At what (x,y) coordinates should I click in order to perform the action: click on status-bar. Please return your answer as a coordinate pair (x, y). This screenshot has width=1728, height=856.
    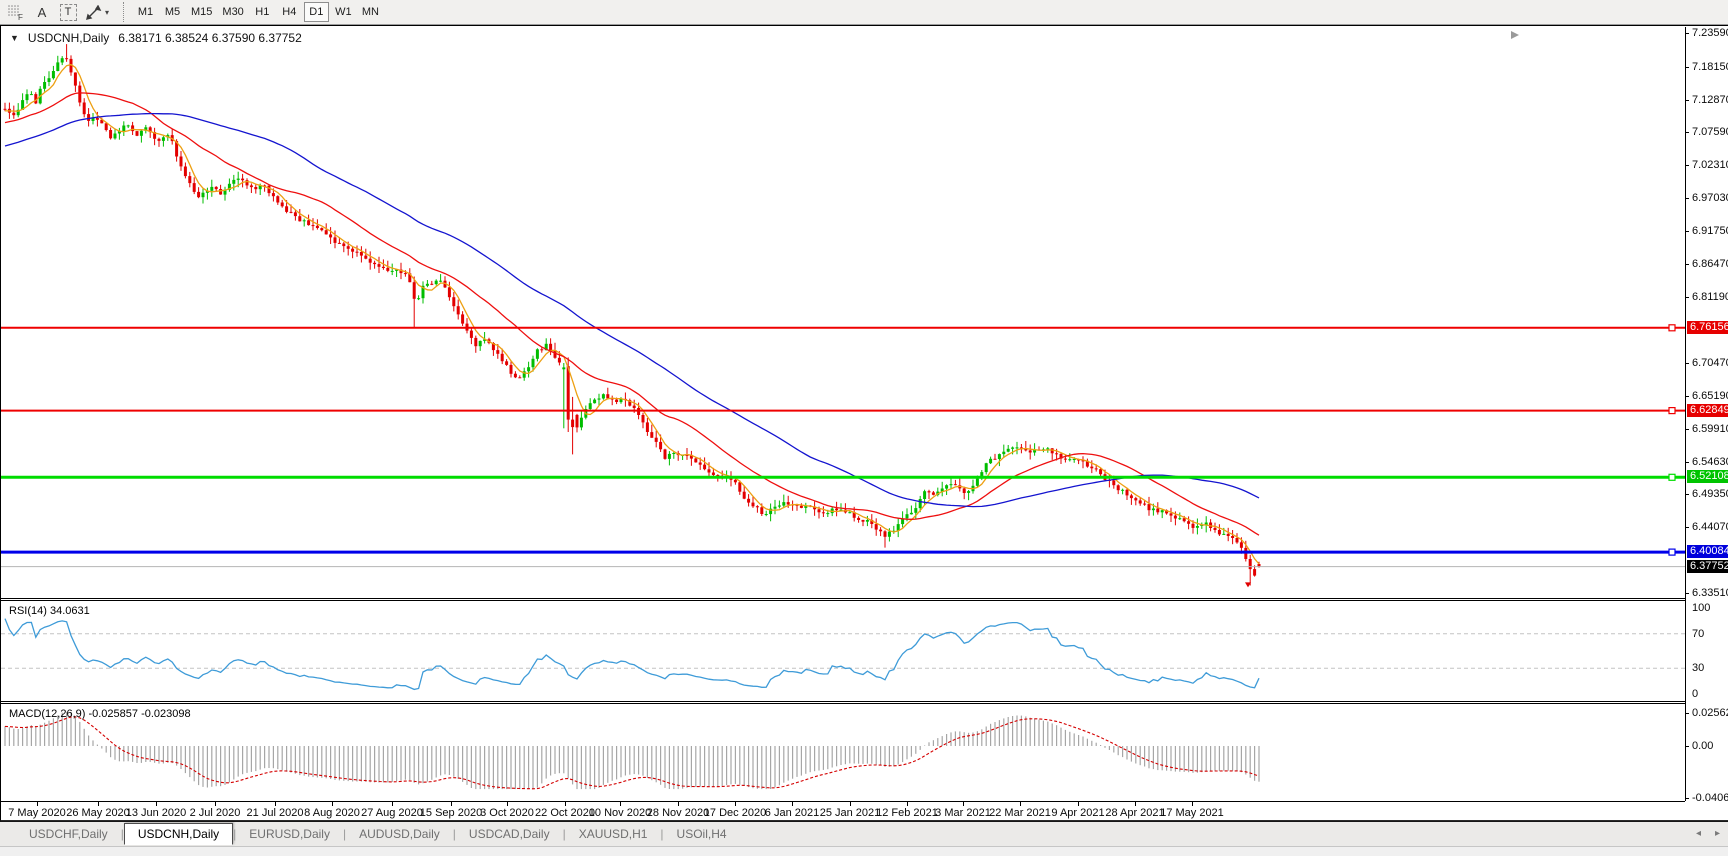
    Looking at the image, I should click on (864, 851).